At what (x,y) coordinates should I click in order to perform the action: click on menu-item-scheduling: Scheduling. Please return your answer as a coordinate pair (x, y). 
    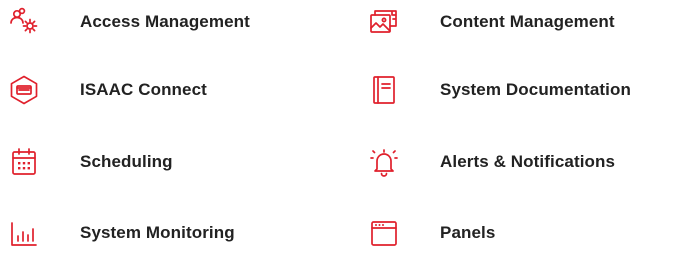
    Looking at the image, I should click on (165, 162).